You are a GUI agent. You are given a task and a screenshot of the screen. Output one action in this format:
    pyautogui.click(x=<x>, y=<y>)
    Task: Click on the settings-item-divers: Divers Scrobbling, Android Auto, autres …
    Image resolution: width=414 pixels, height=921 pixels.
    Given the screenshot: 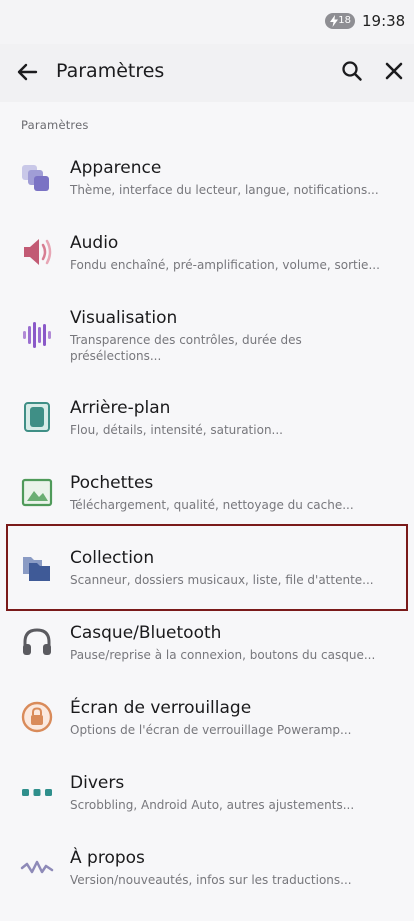 What is the action you would take?
    pyautogui.click(x=207, y=802)
    